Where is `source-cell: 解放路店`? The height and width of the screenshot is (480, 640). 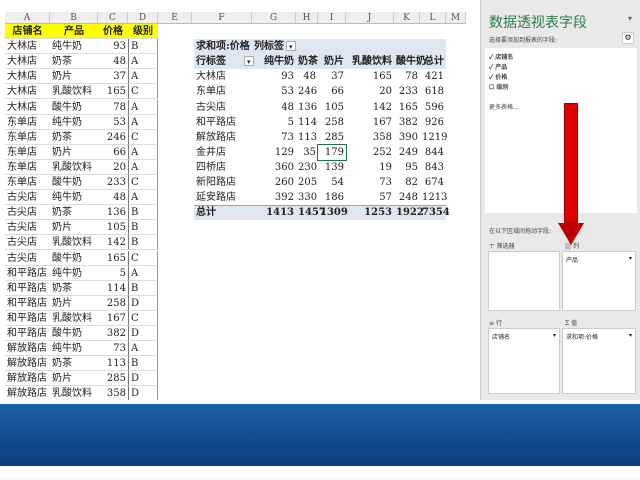 source-cell: 解放路店 is located at coordinates (27, 364).